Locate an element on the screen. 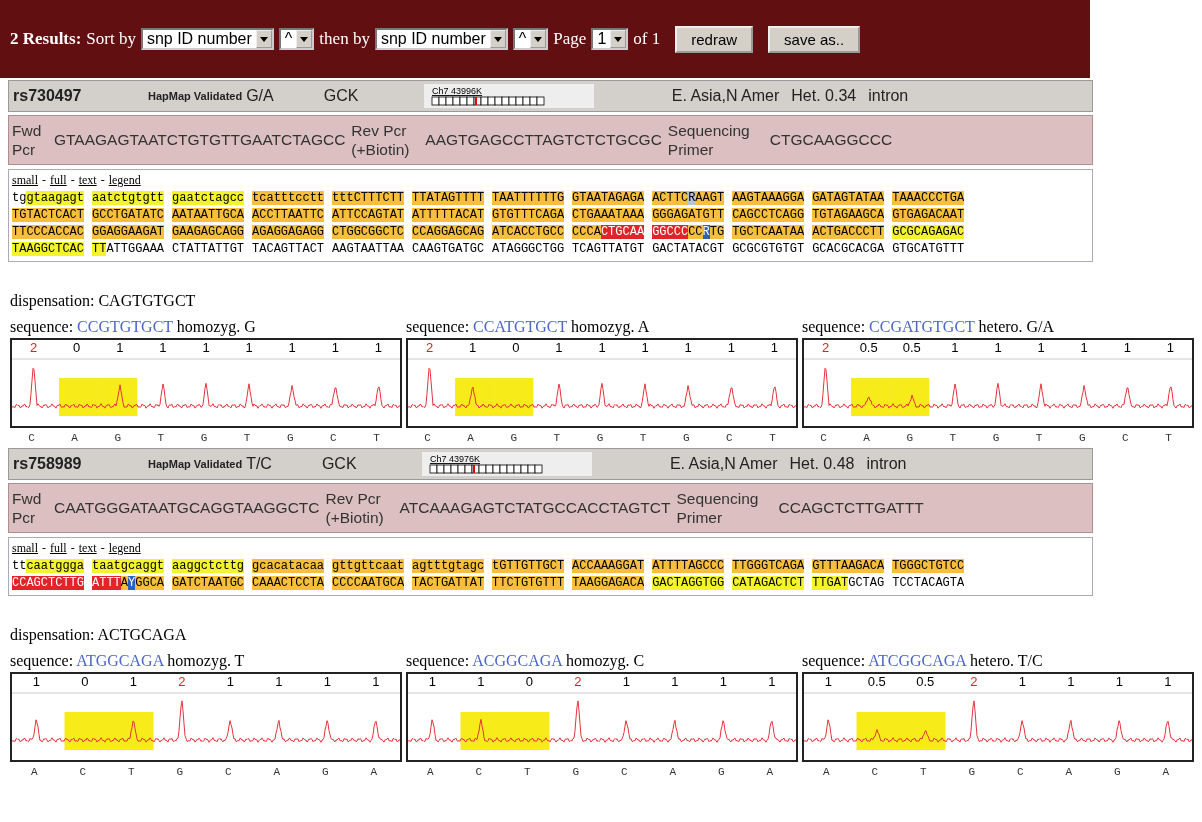 This screenshot has height=822, width=1202. page-label: Page is located at coordinates (570, 39).